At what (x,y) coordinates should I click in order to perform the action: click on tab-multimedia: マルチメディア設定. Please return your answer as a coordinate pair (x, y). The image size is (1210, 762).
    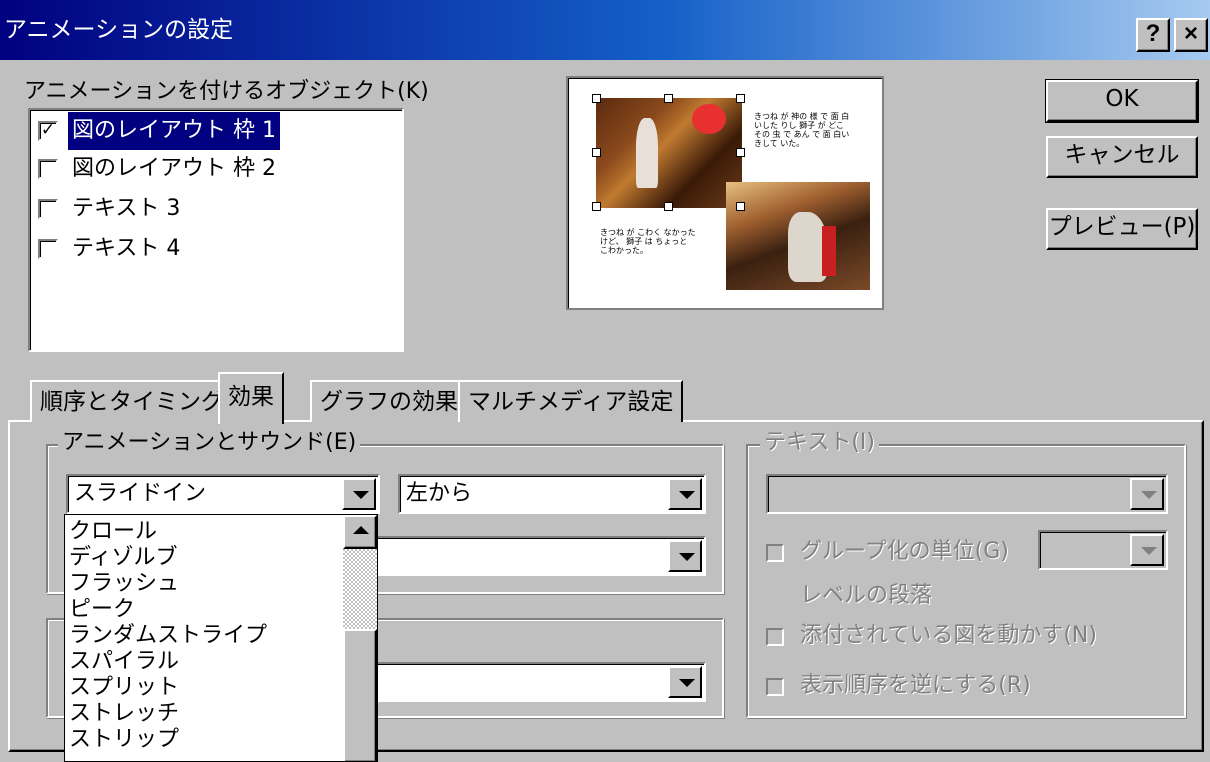
    Looking at the image, I should click on (571, 401).